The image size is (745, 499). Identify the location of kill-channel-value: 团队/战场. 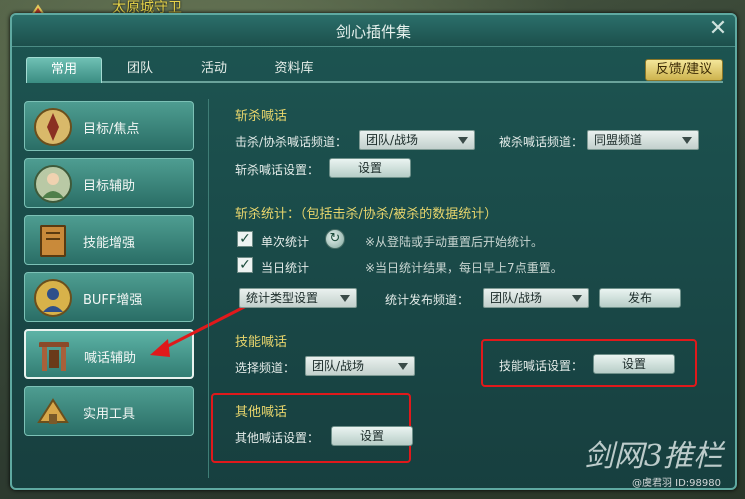
(392, 140).